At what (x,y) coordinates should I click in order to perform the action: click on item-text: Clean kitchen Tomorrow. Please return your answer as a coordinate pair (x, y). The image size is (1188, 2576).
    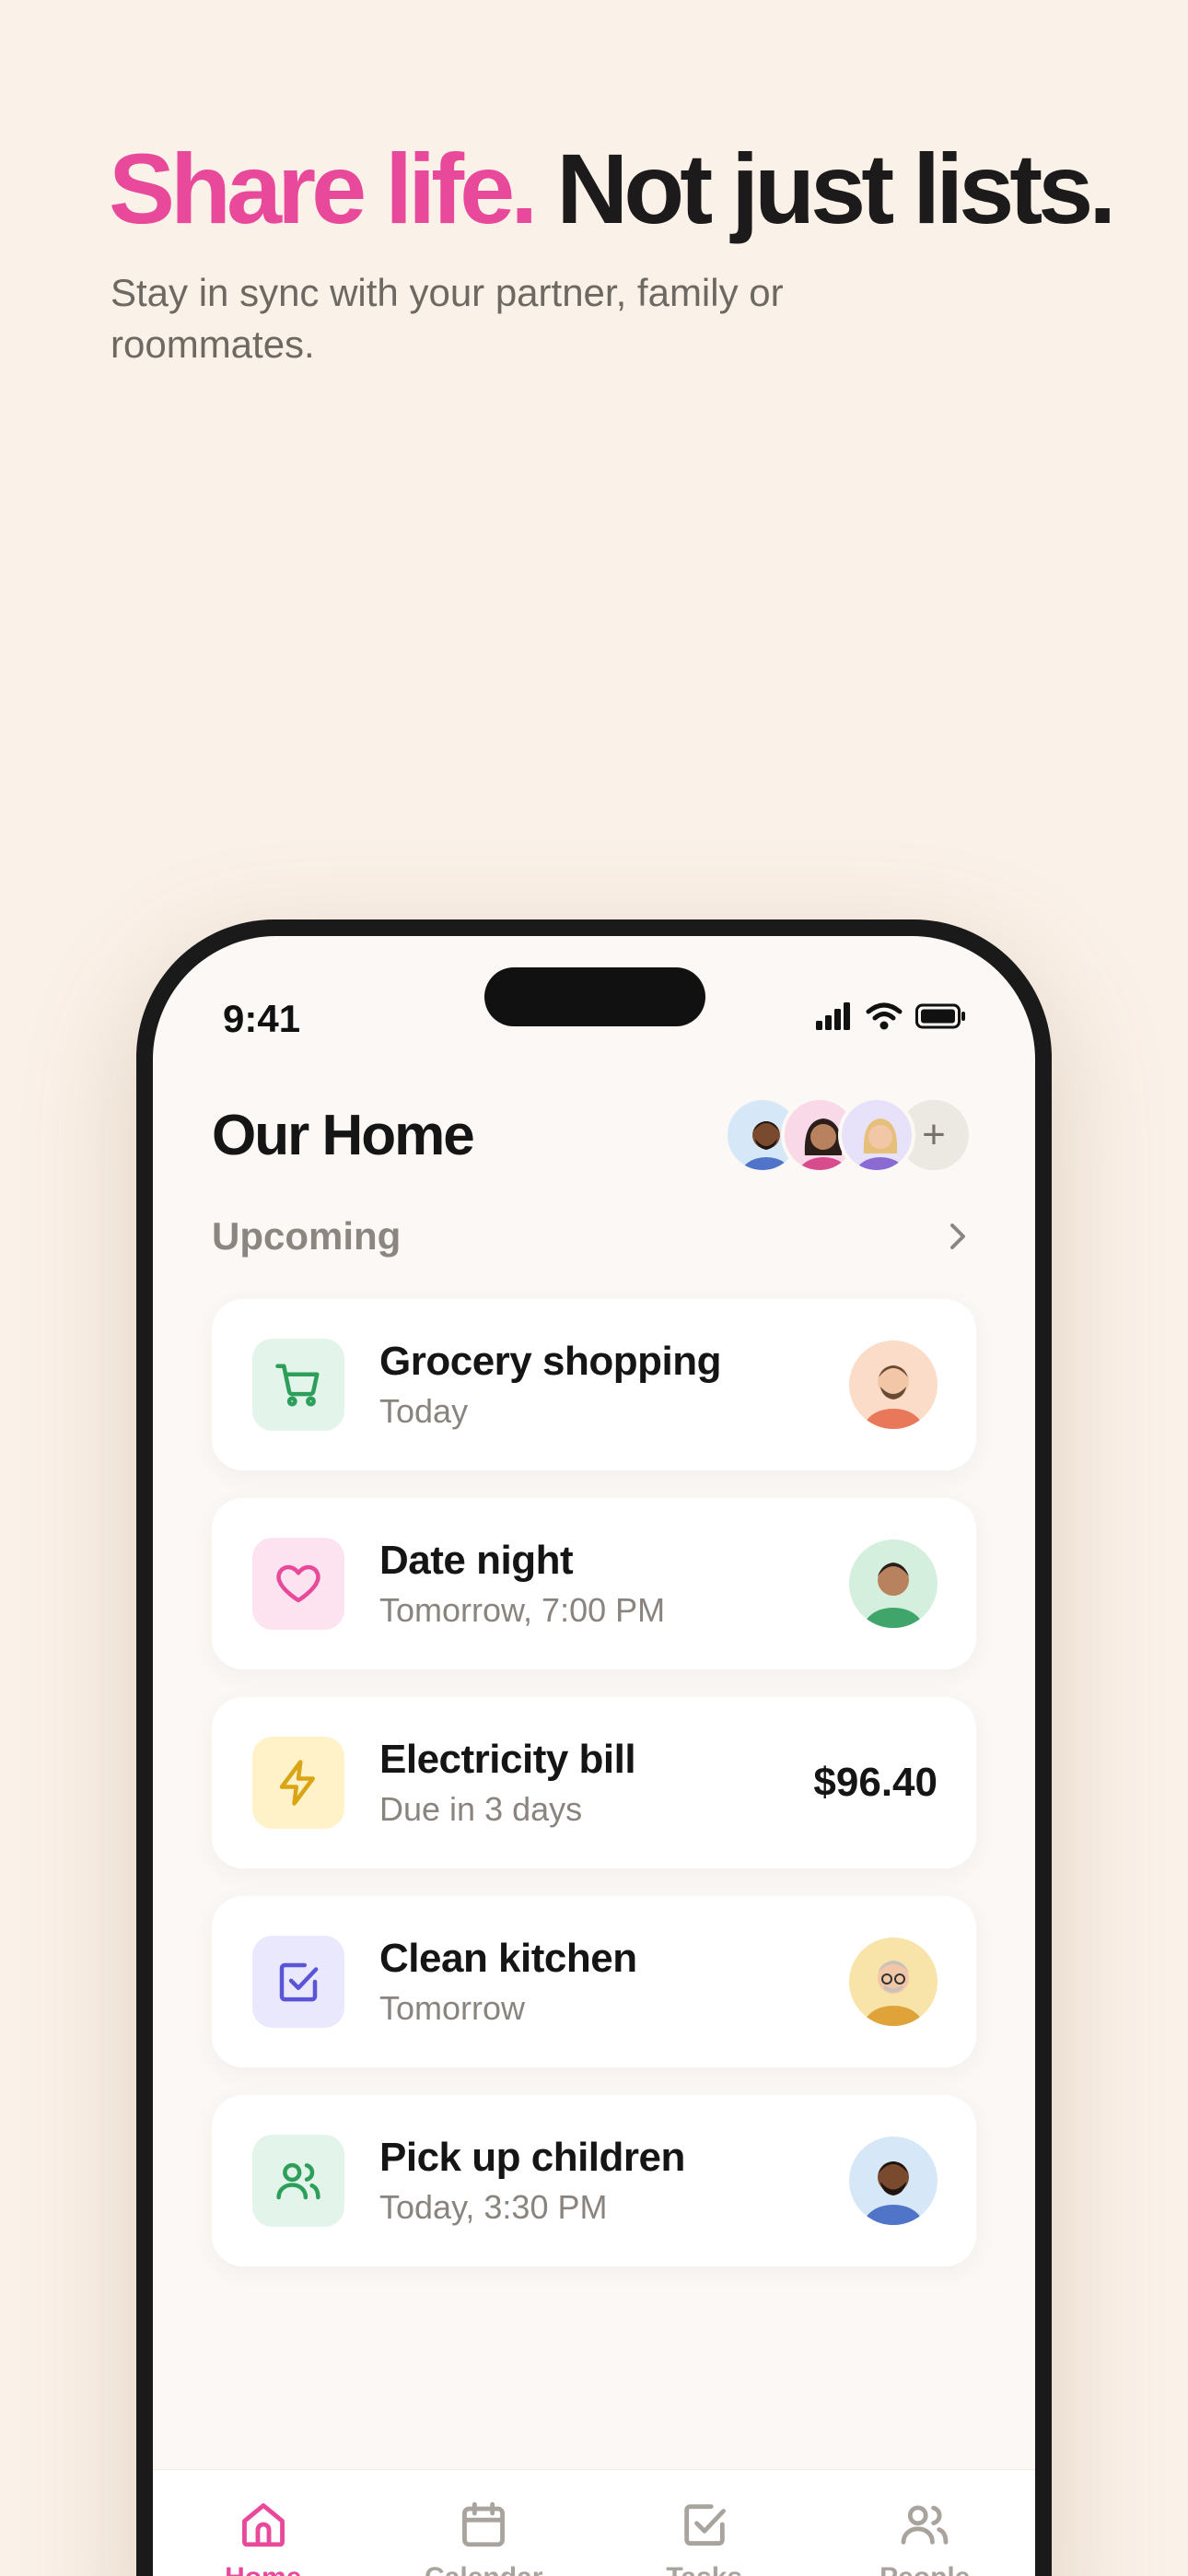
    Looking at the image, I should click on (614, 1982).